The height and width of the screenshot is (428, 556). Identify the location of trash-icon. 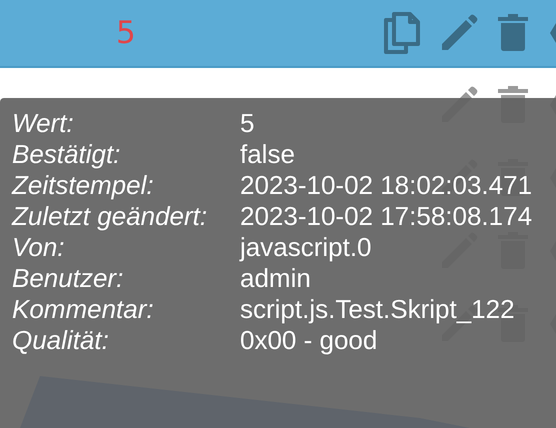
(513, 33).